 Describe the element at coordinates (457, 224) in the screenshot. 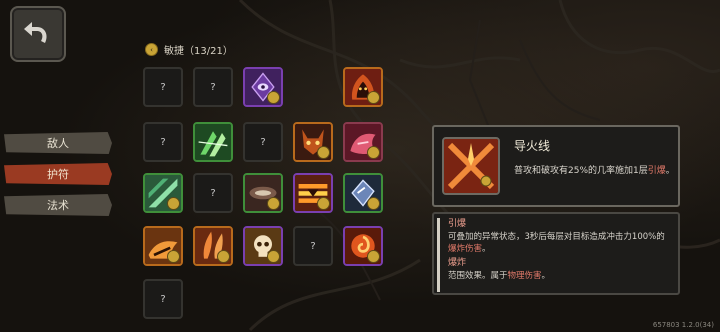

I see `note-term-detonate: 引爆` at that location.